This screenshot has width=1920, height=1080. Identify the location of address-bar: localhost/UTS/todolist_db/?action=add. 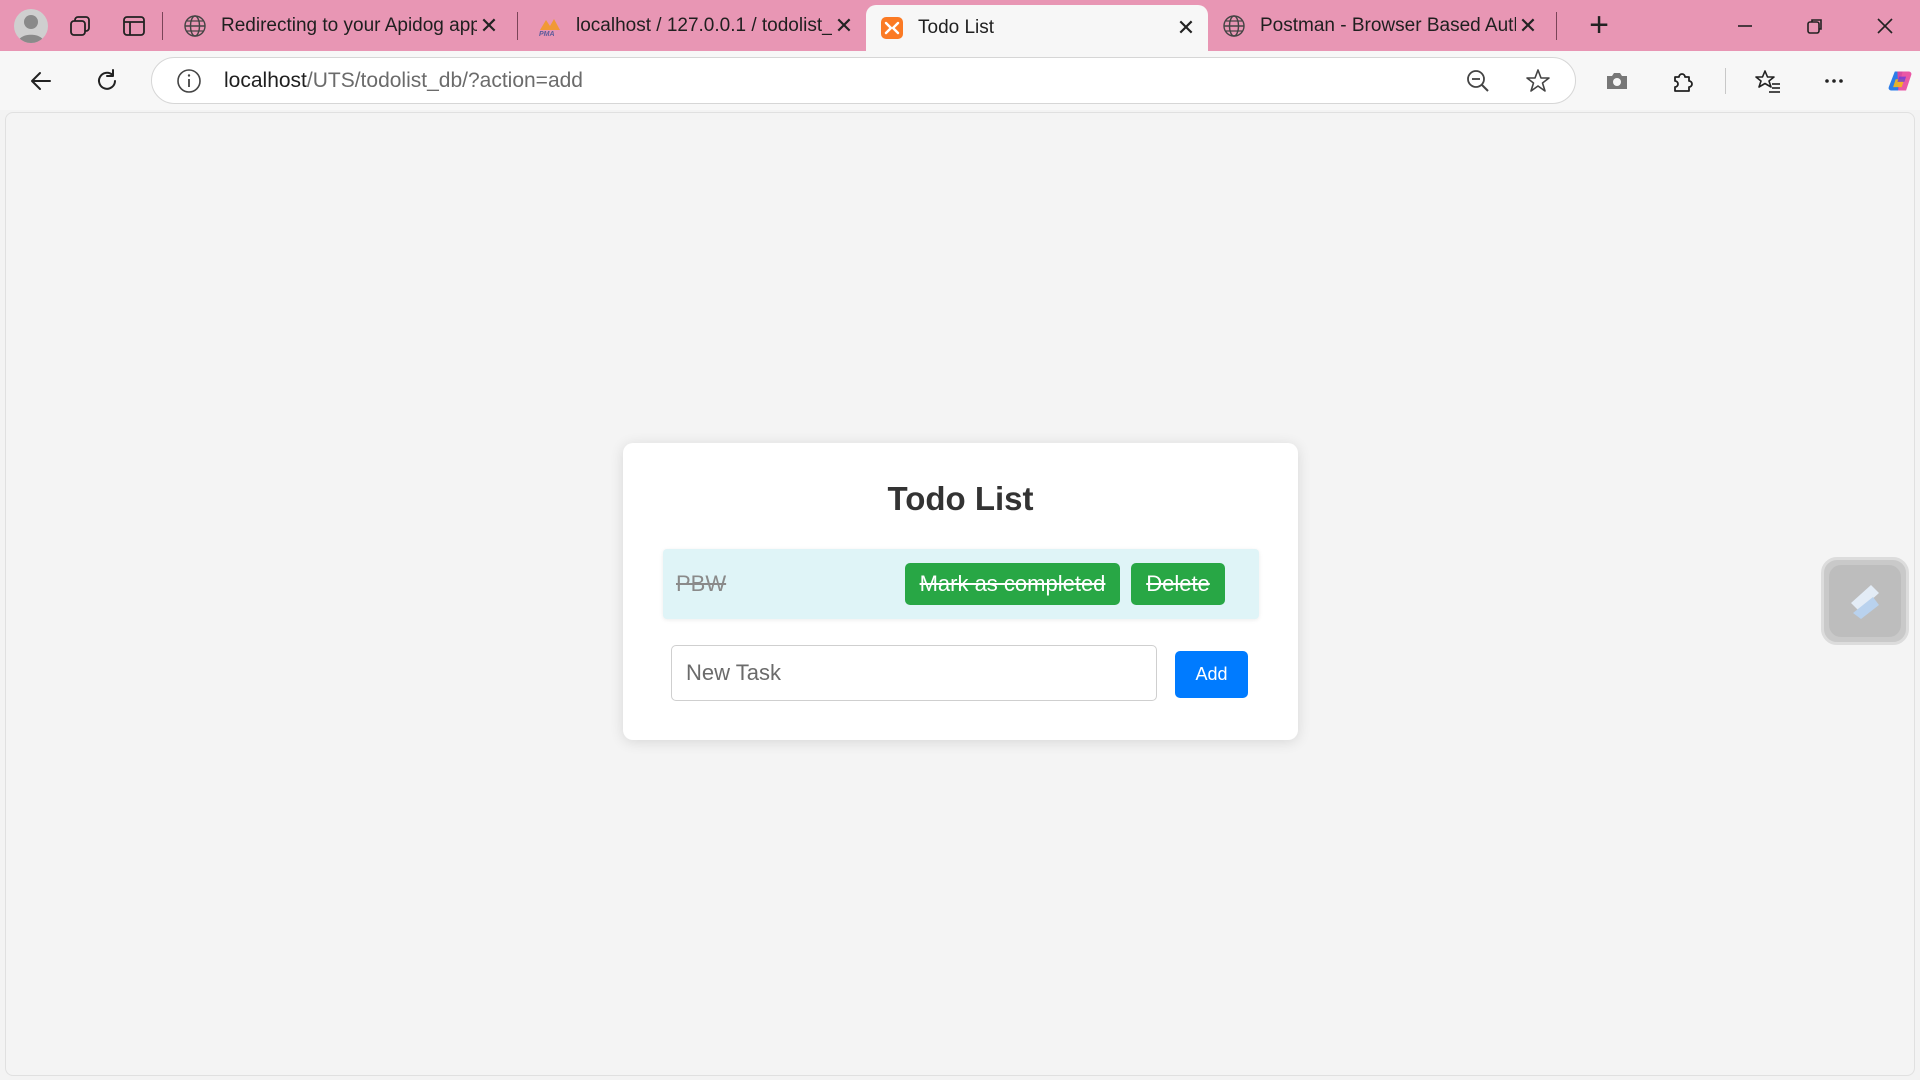
(863, 80).